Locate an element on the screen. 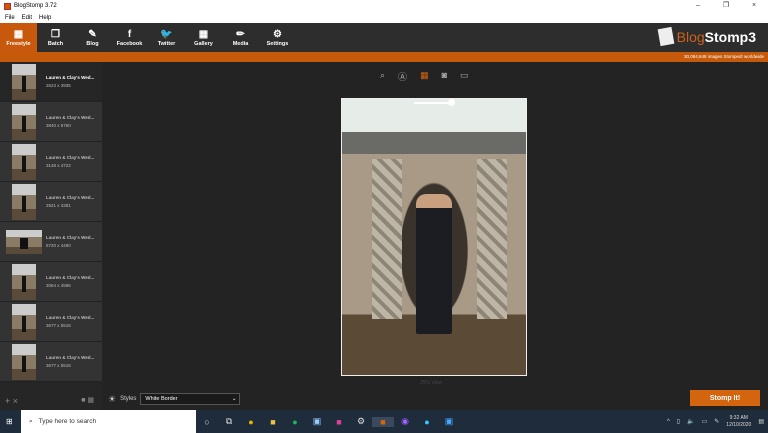 The width and height of the screenshot is (768, 433). list-item: Lauren & Clay's Wed... 6720 x 4480 is located at coordinates (51, 242).